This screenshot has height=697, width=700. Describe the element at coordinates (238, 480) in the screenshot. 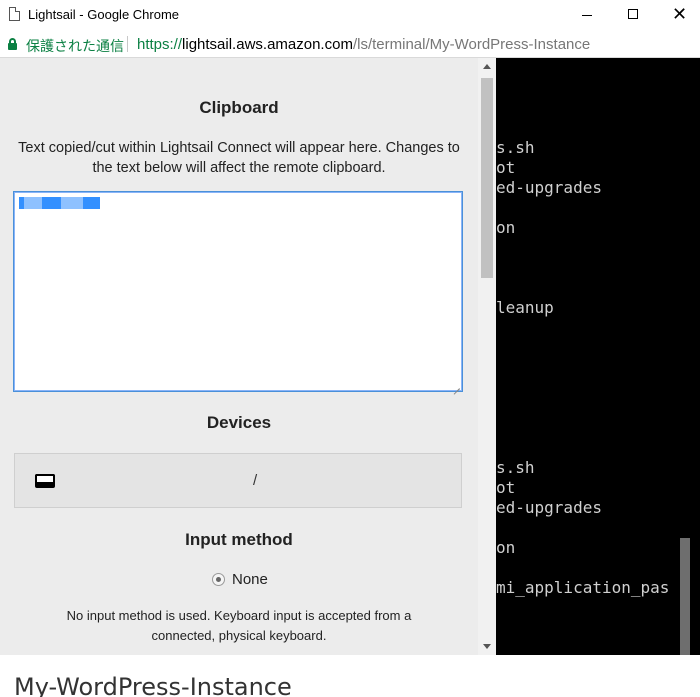

I see `device-item: /` at that location.